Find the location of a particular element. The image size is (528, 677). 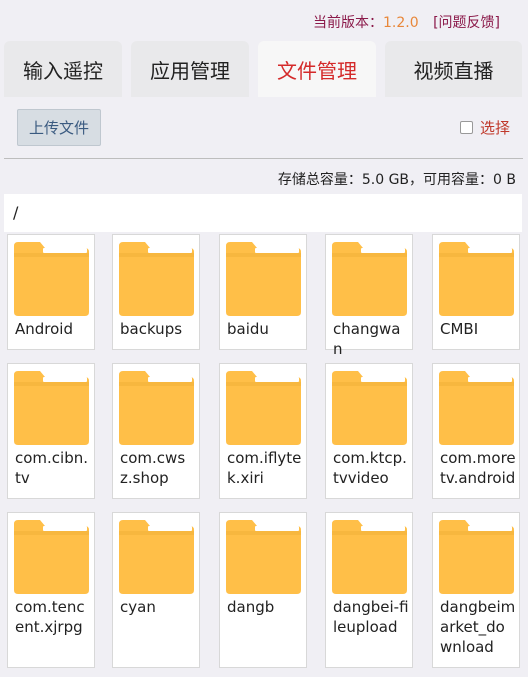

select-checkbox is located at coordinates (466, 127).